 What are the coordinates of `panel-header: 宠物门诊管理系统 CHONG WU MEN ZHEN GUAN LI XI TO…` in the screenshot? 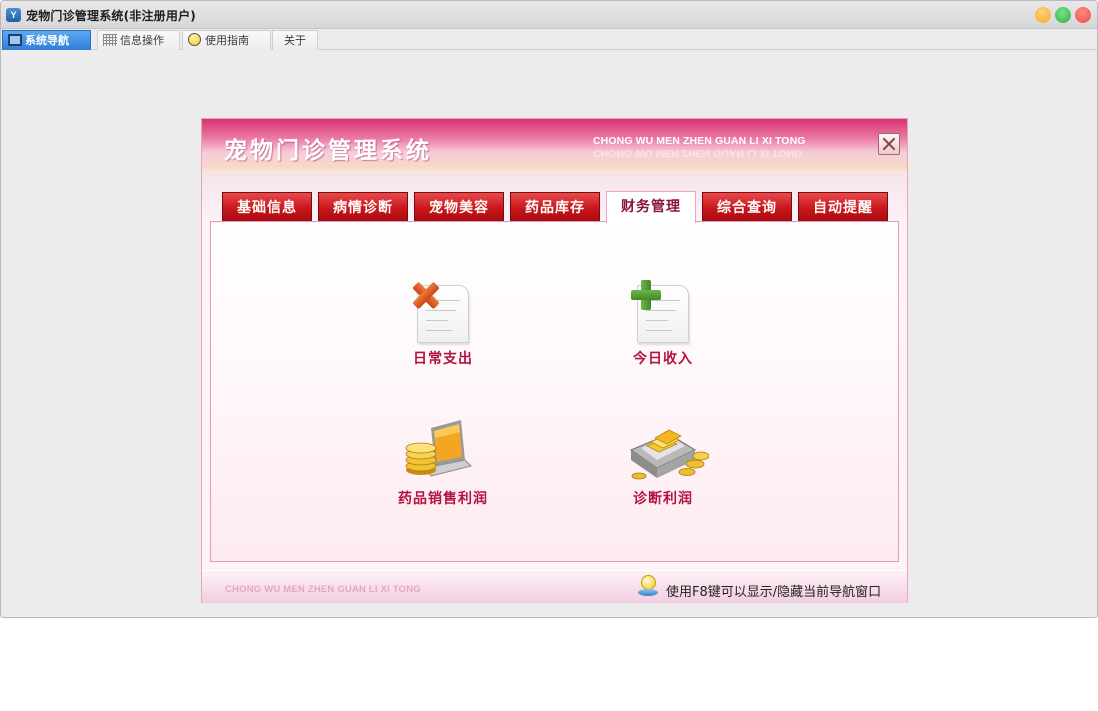 It's located at (554, 146).